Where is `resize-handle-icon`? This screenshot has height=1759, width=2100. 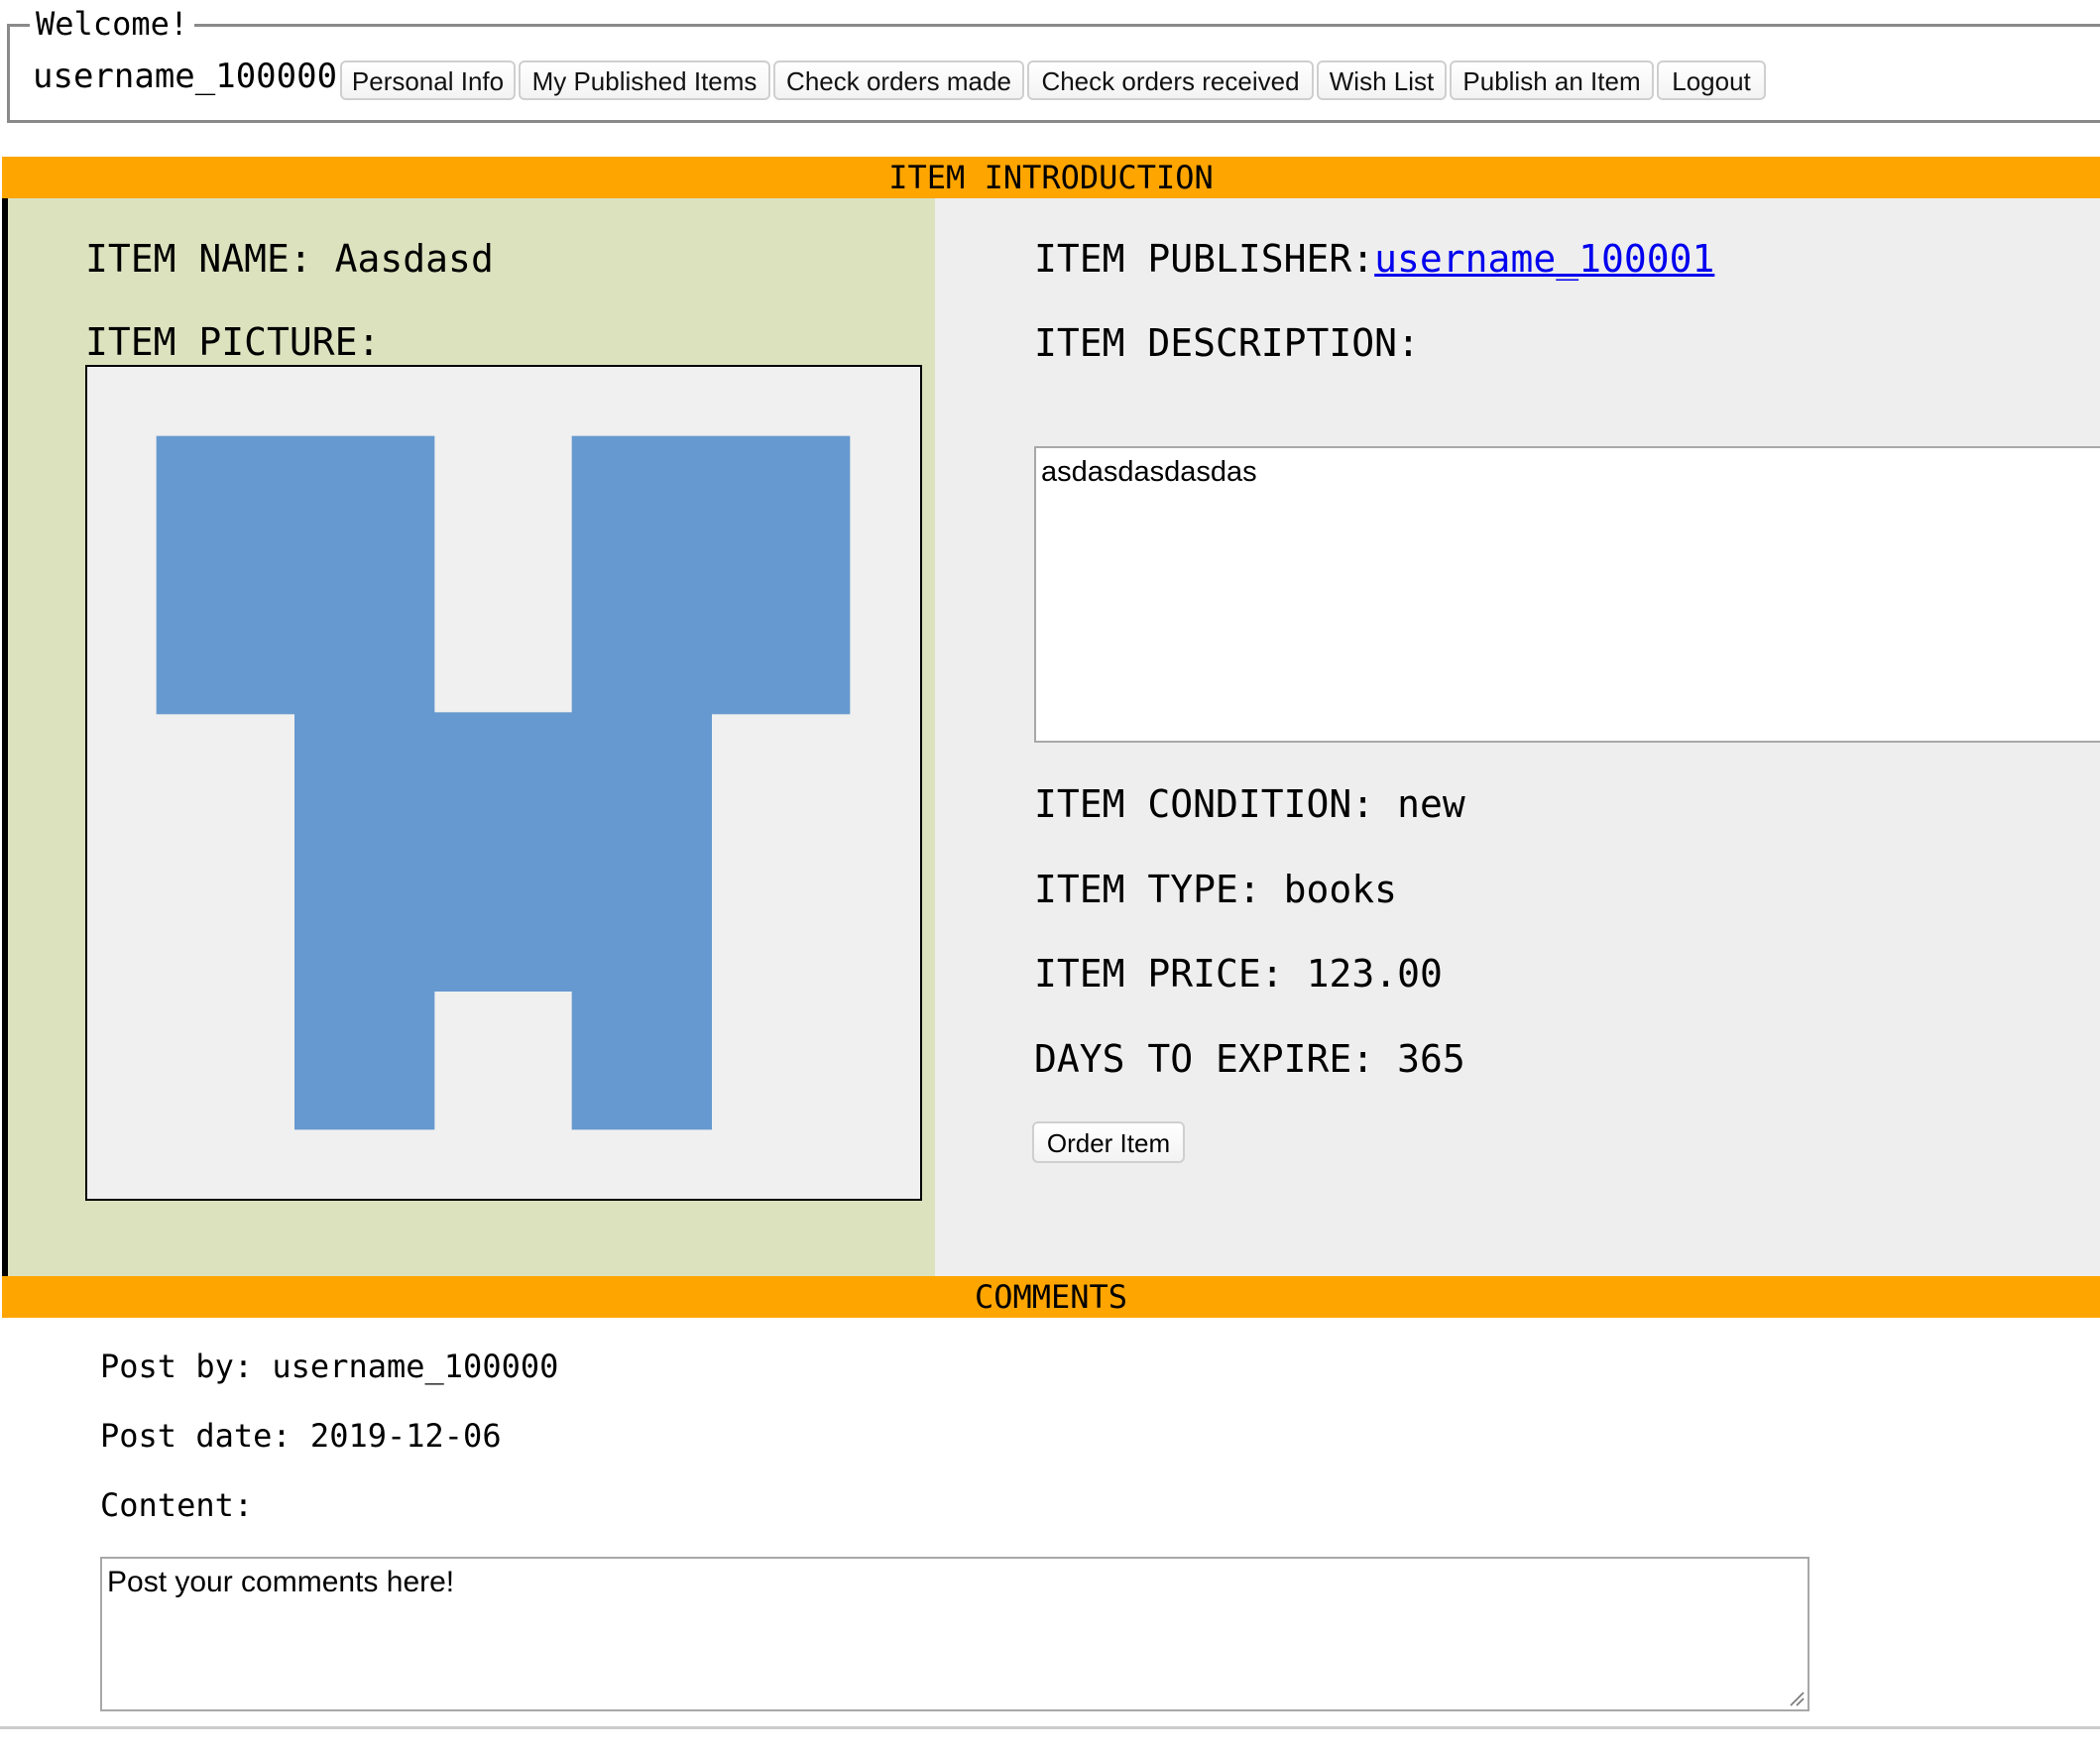
resize-handle-icon is located at coordinates (1796, 1697).